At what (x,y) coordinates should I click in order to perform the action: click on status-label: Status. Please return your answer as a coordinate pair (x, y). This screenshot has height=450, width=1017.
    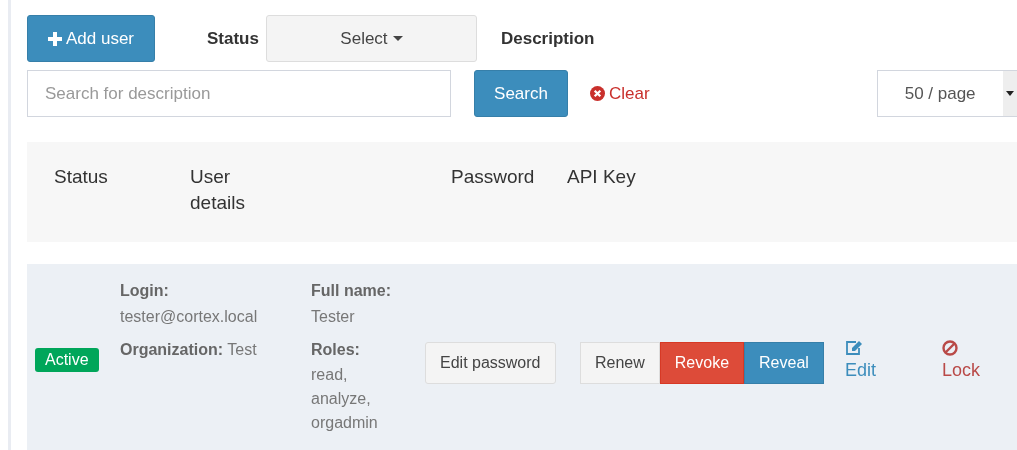
    Looking at the image, I should click on (233, 38).